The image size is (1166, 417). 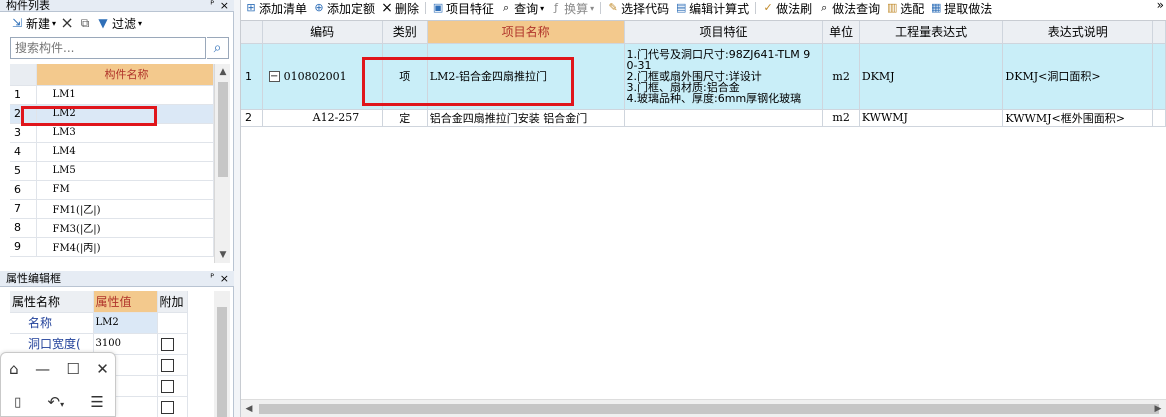 I want to click on grid-horizontal-scrollbar: ◀ ▶, so click(x=703, y=408).